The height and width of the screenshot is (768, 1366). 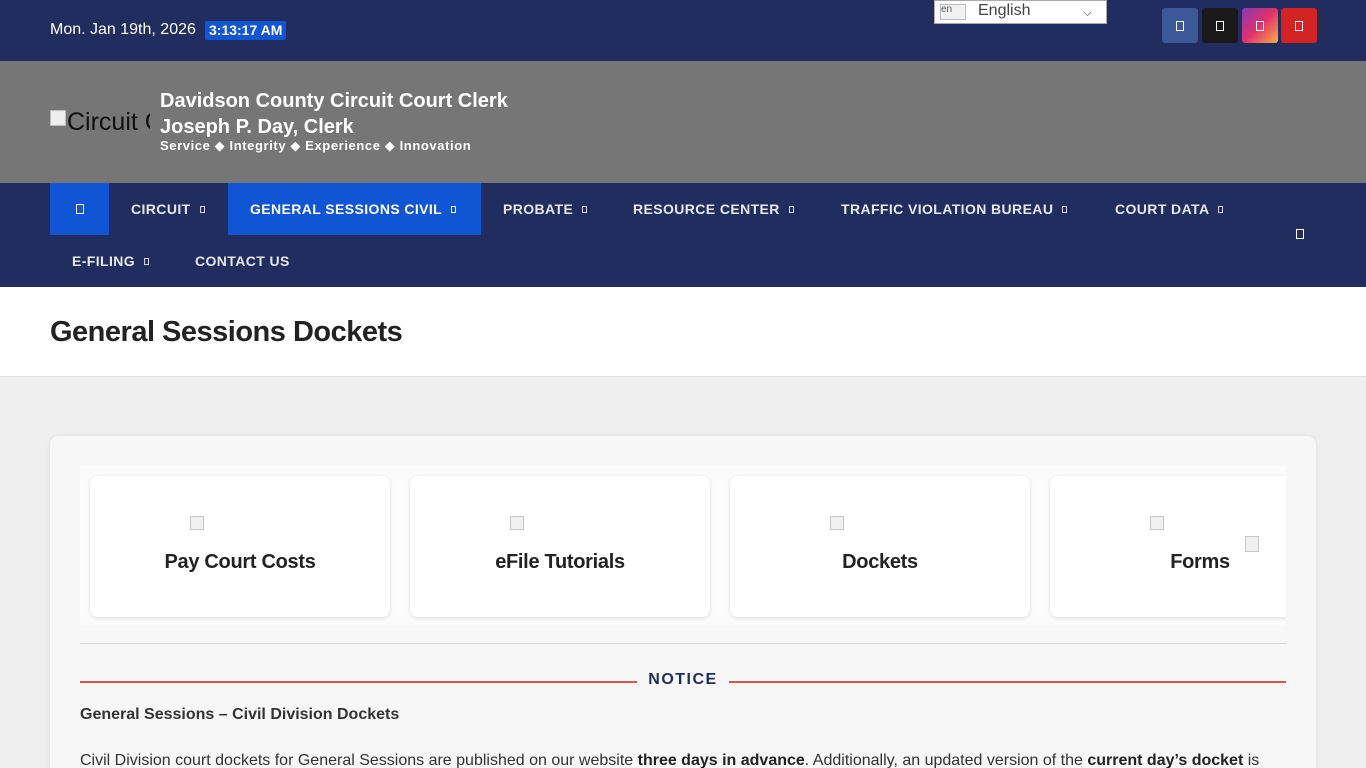 What do you see at coordinates (1299, 25) in the screenshot?
I see `youtube-icon` at bounding box center [1299, 25].